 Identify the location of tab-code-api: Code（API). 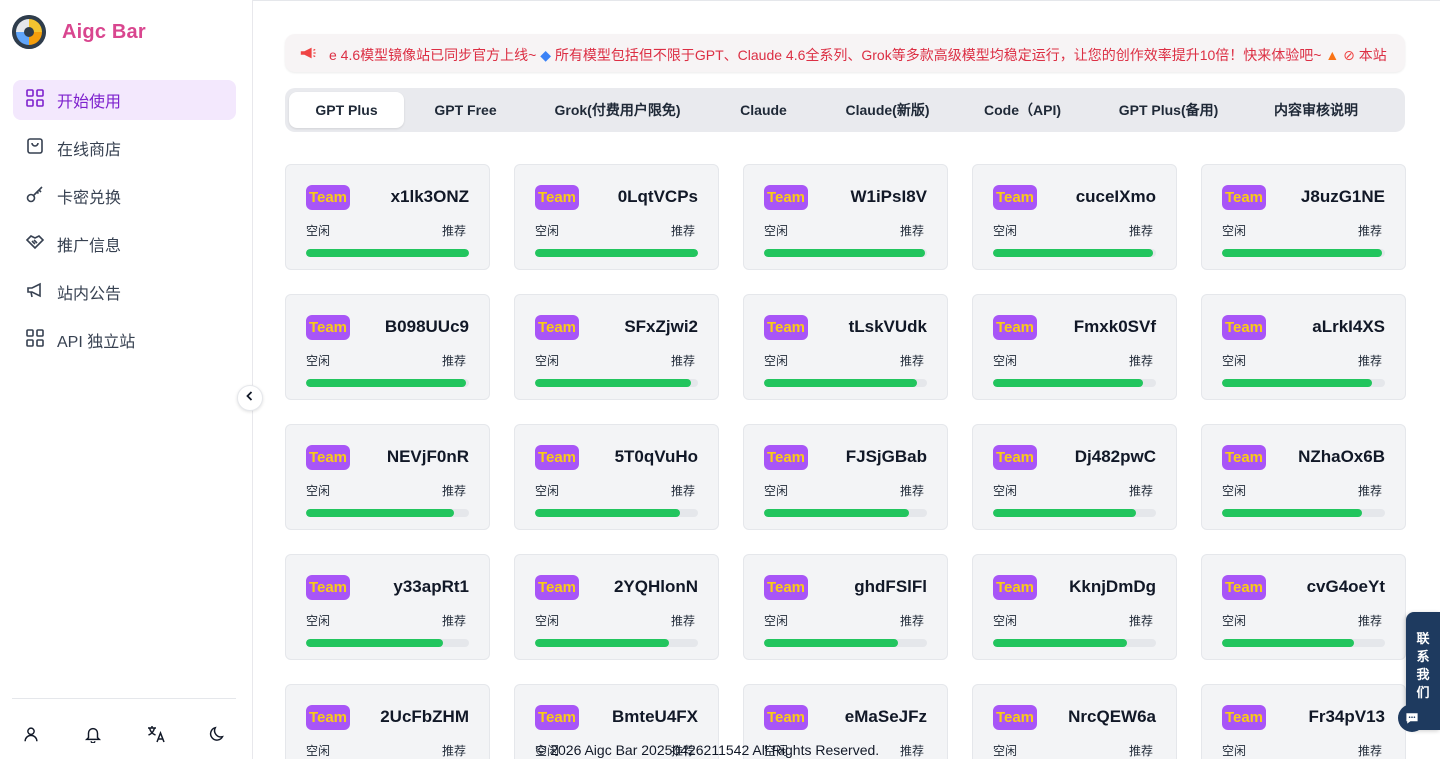
(1022, 110).